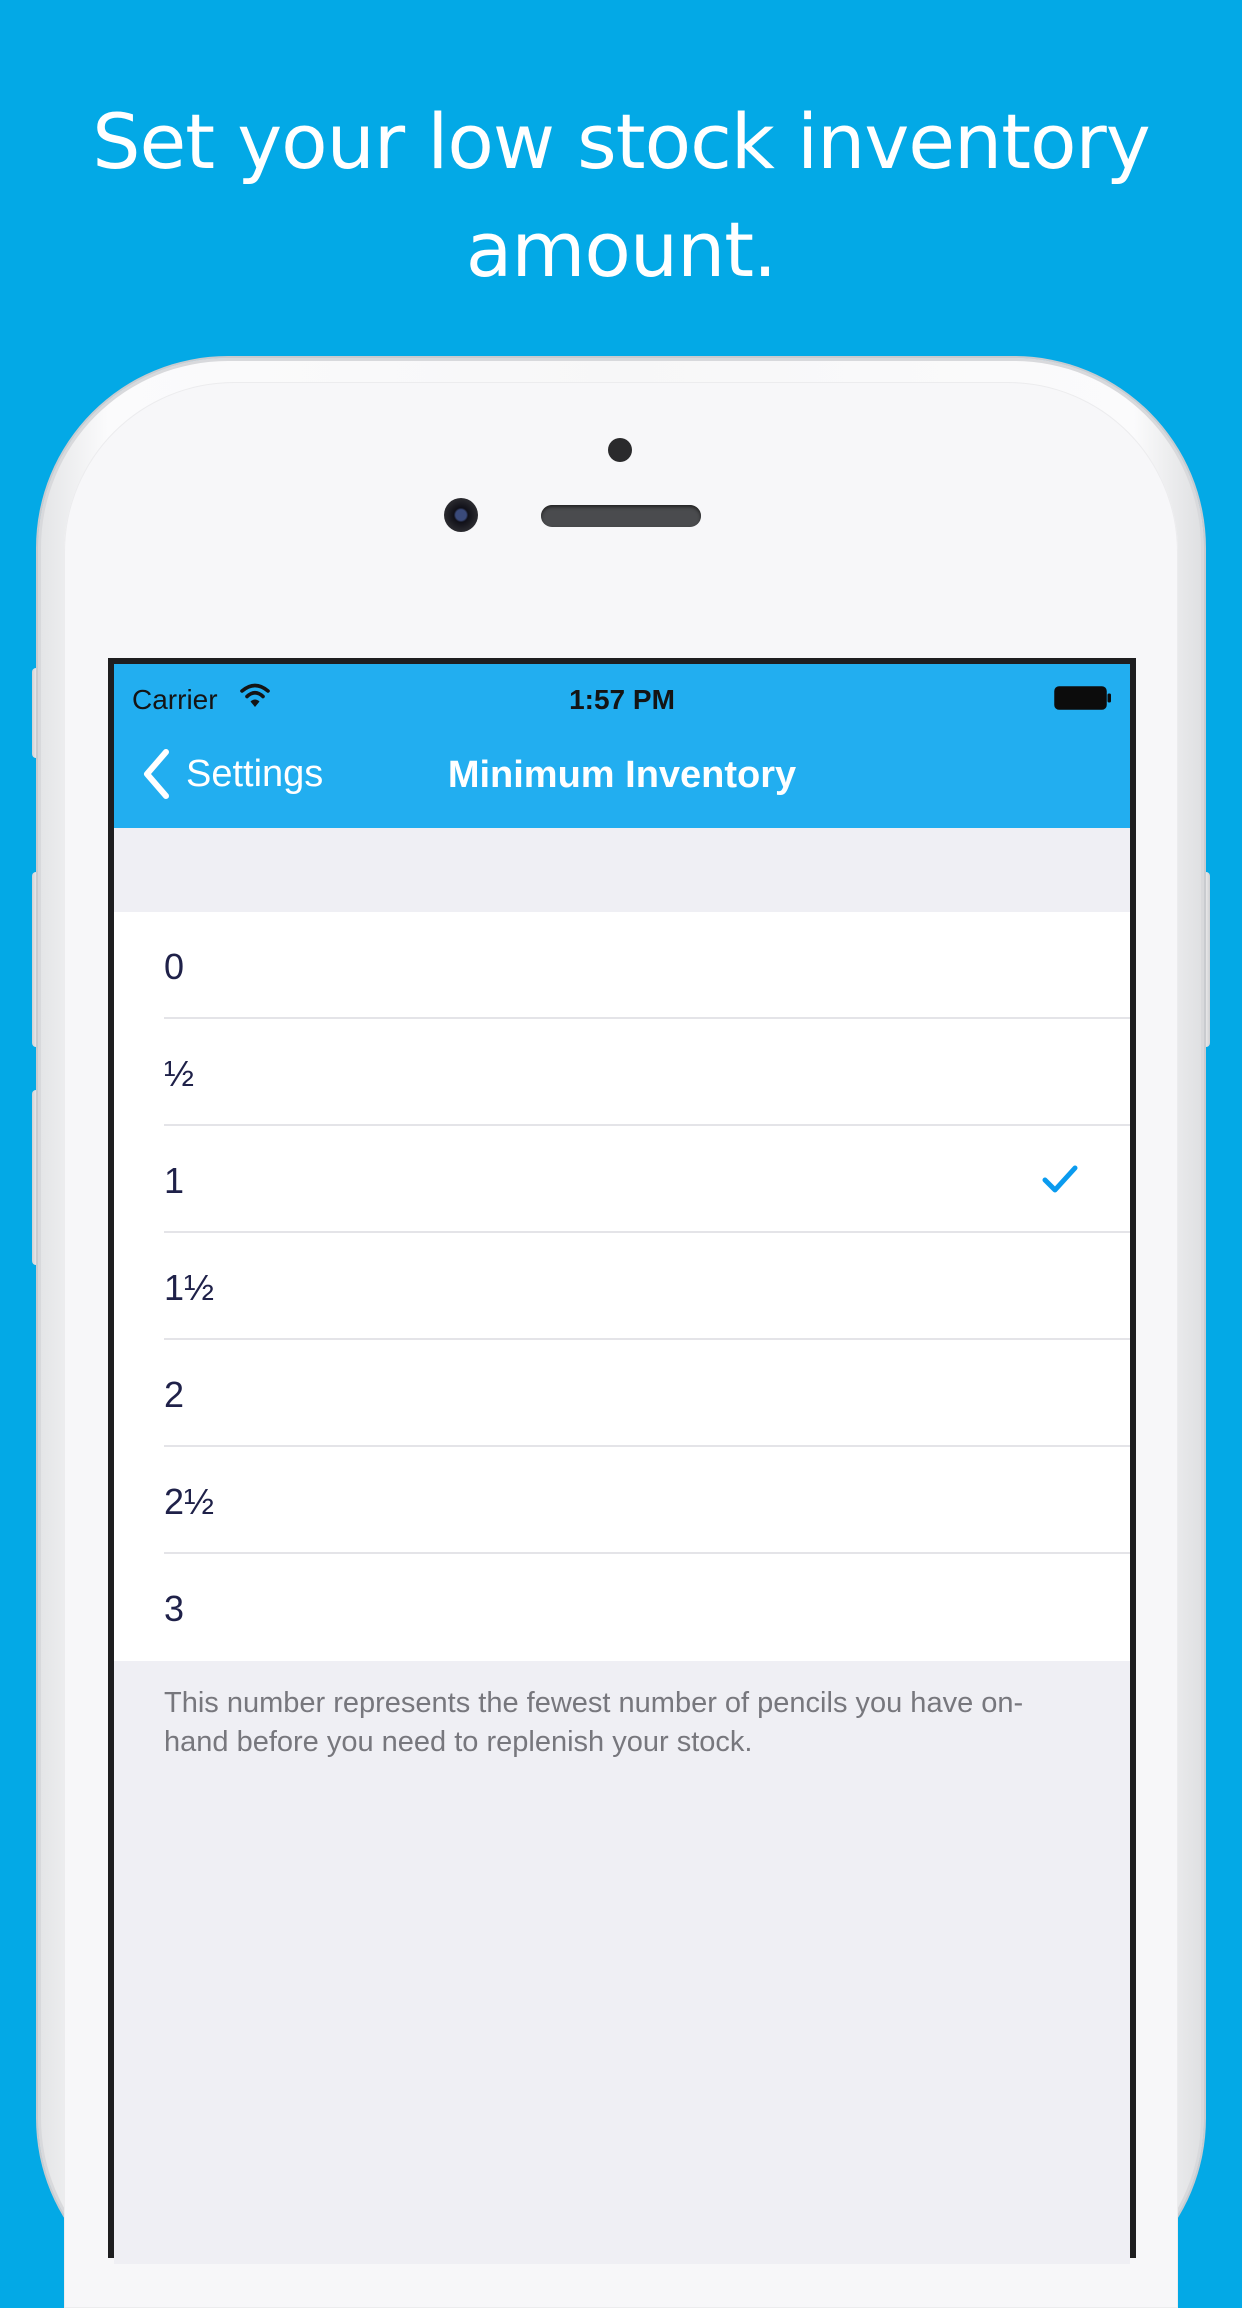  Describe the element at coordinates (174, 1394) in the screenshot. I see `option-label: 2` at that location.